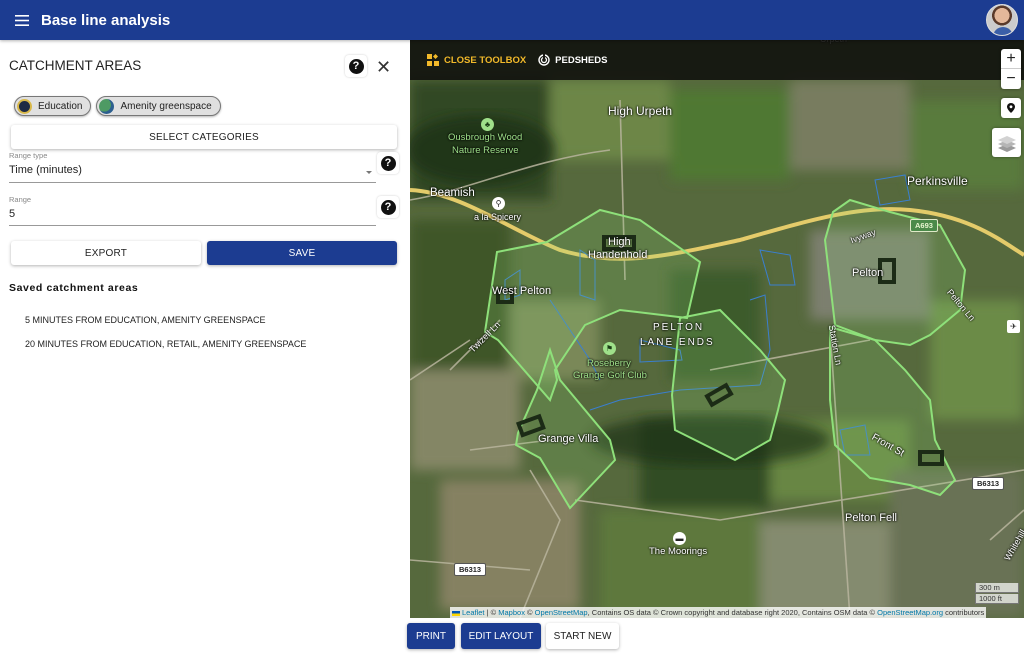 The width and height of the screenshot is (1024, 654). I want to click on pedsheds-button: PEDSHEDS, so click(572, 60).